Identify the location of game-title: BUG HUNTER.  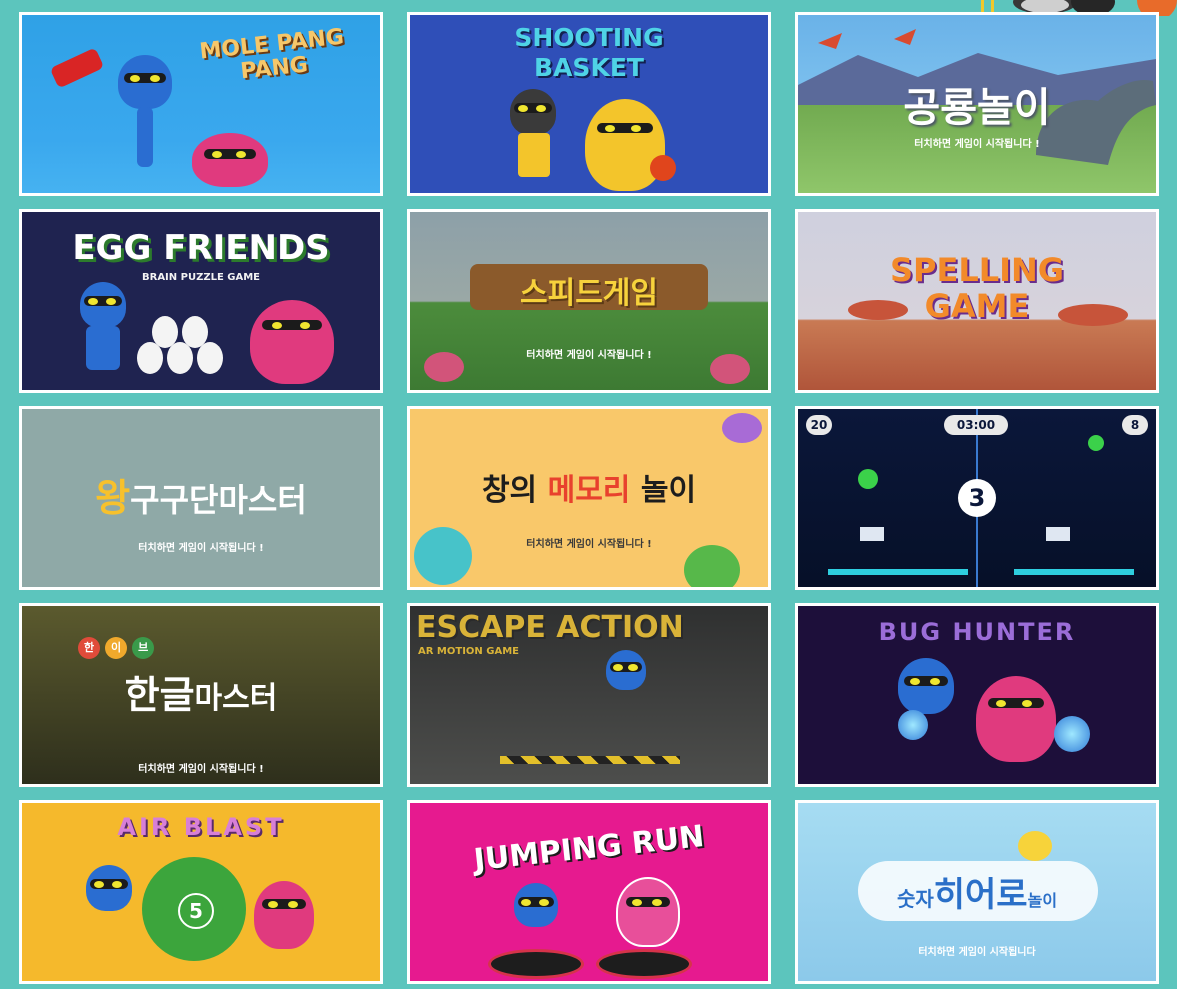
(977, 632).